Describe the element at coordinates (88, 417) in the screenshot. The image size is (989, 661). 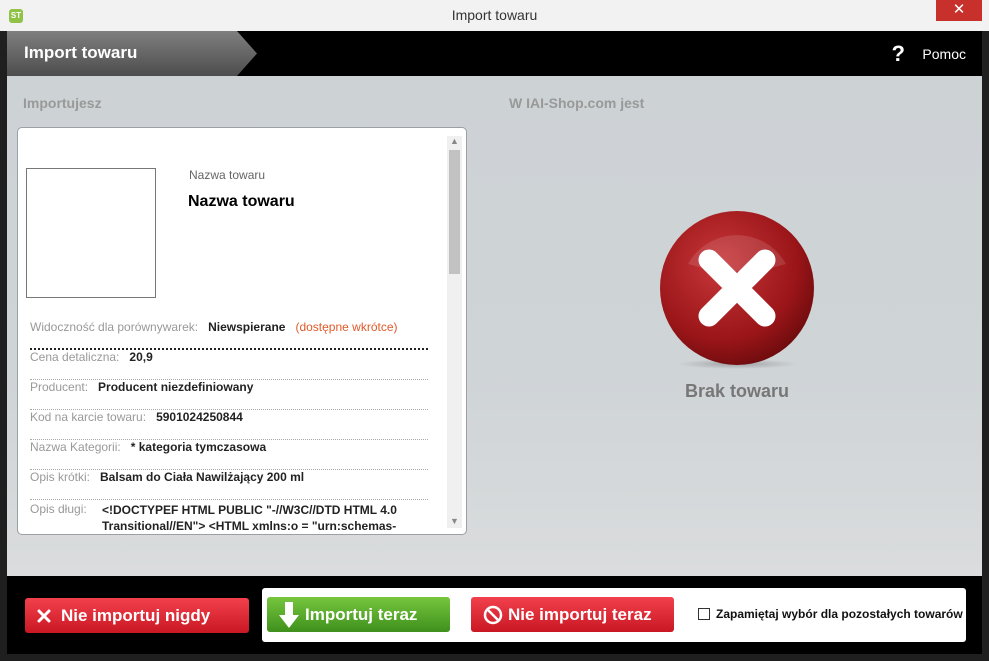
I see `row-label: Kod na karcie towaru:` at that location.